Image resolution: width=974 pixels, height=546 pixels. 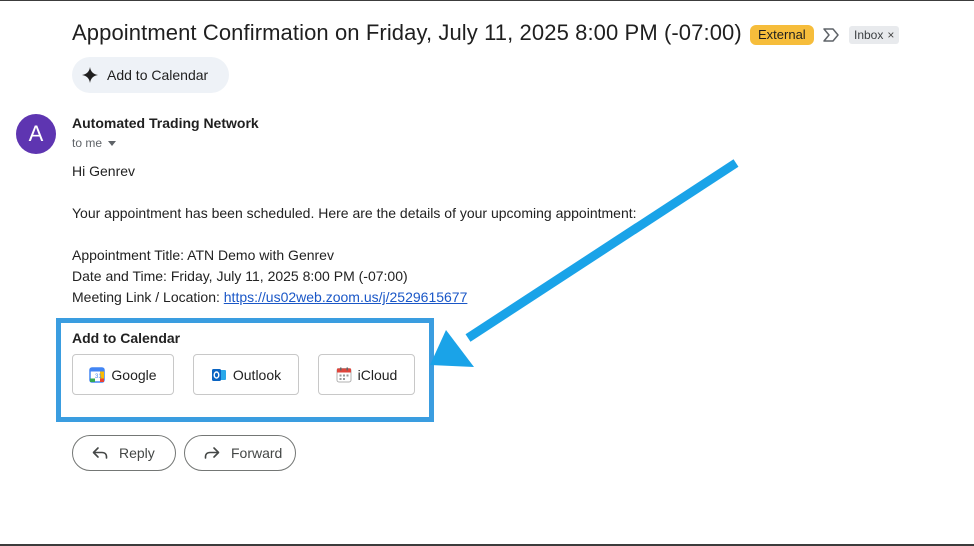 I want to click on reply-button: Reply, so click(x=124, y=453).